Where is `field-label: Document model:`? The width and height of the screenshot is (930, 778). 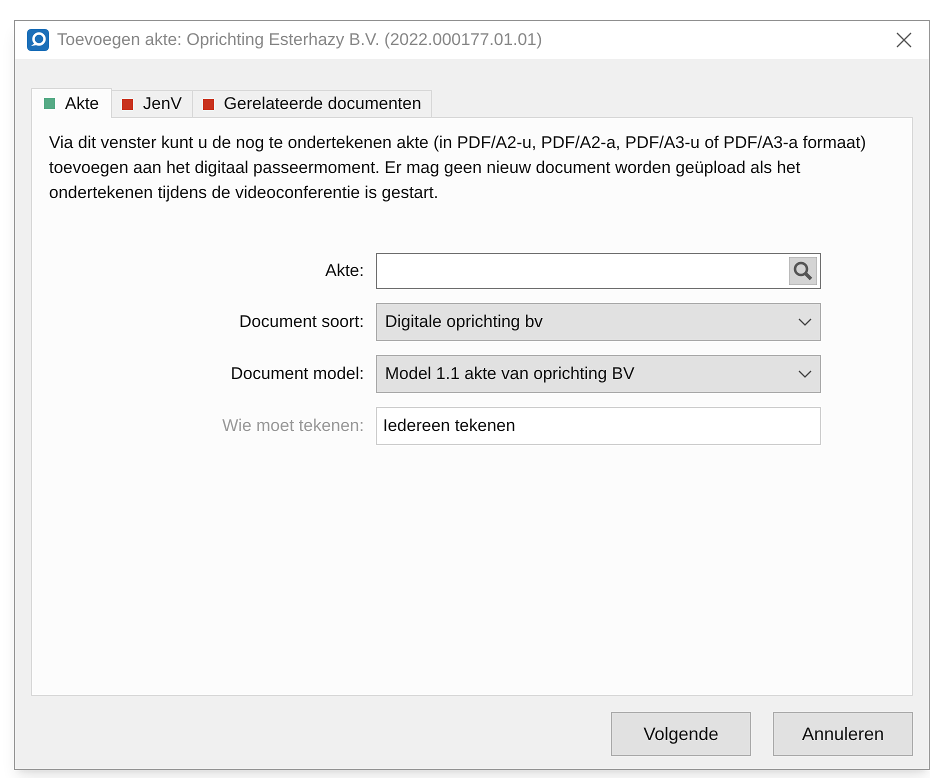
field-label: Document model: is located at coordinates (297, 374).